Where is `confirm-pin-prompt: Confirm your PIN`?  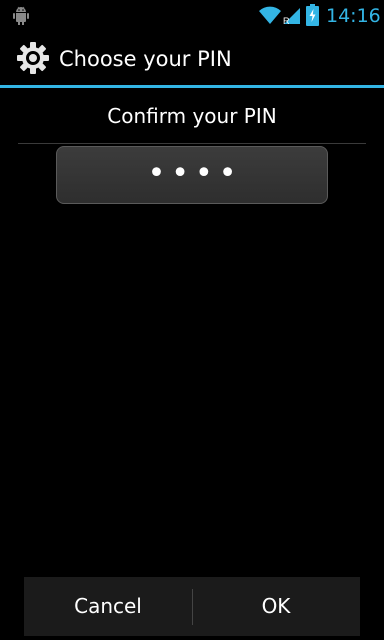 confirm-pin-prompt: Confirm your PIN is located at coordinates (192, 116).